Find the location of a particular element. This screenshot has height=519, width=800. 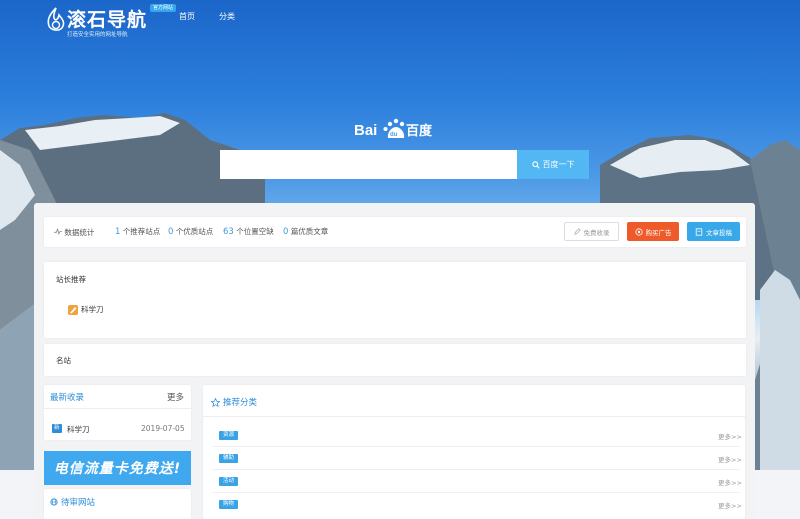

categories-header: 推荐分类 is located at coordinates (234, 402).